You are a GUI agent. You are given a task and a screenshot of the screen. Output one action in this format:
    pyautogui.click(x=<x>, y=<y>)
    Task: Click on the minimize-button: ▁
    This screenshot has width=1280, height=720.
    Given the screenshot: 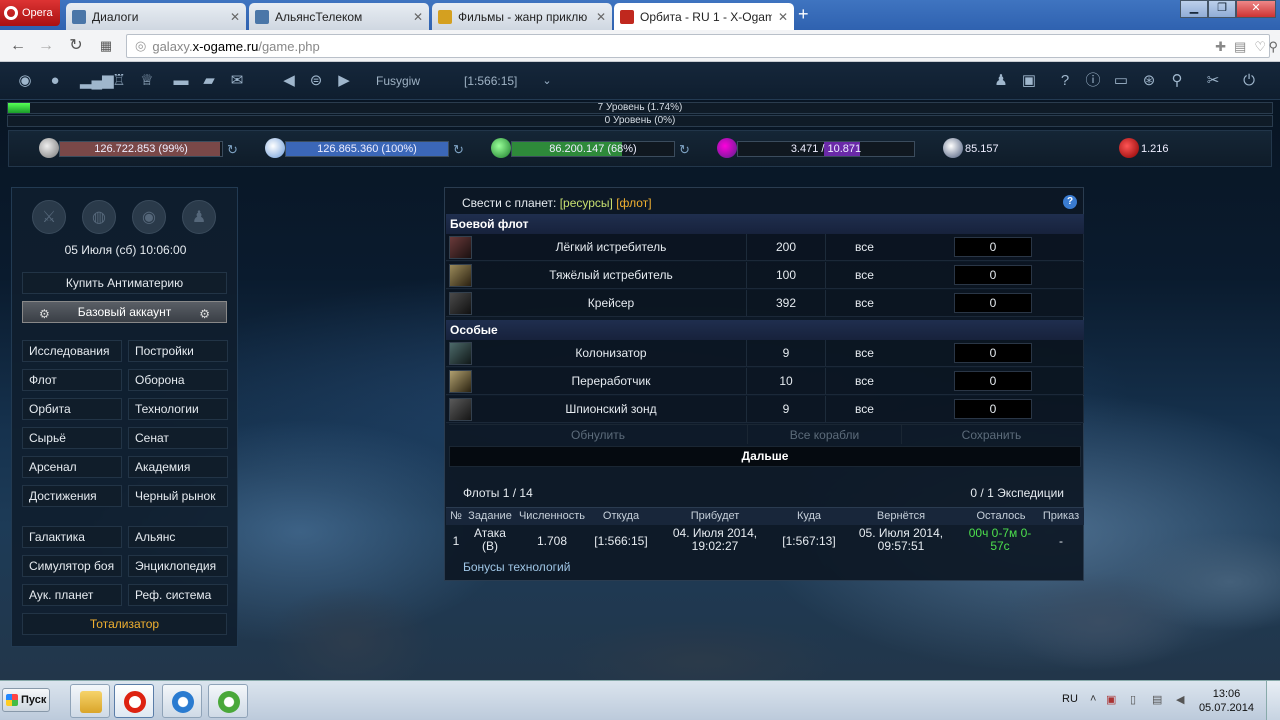 What is the action you would take?
    pyautogui.click(x=1194, y=9)
    